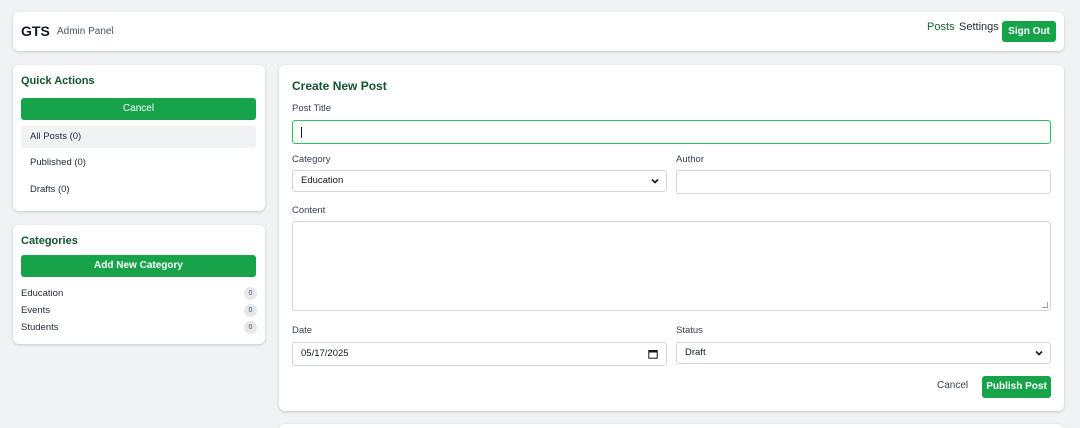 This screenshot has height=428, width=1080. I want to click on publish-post-button: Publish Post, so click(1016, 387).